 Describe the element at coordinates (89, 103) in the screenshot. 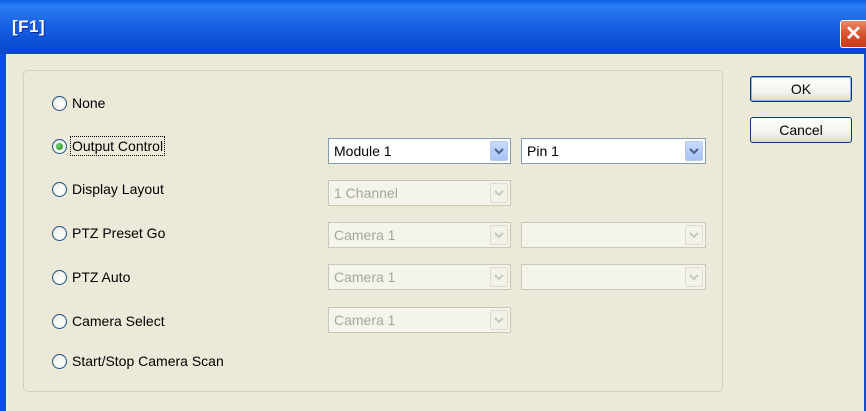

I see `option-label-none: None` at that location.